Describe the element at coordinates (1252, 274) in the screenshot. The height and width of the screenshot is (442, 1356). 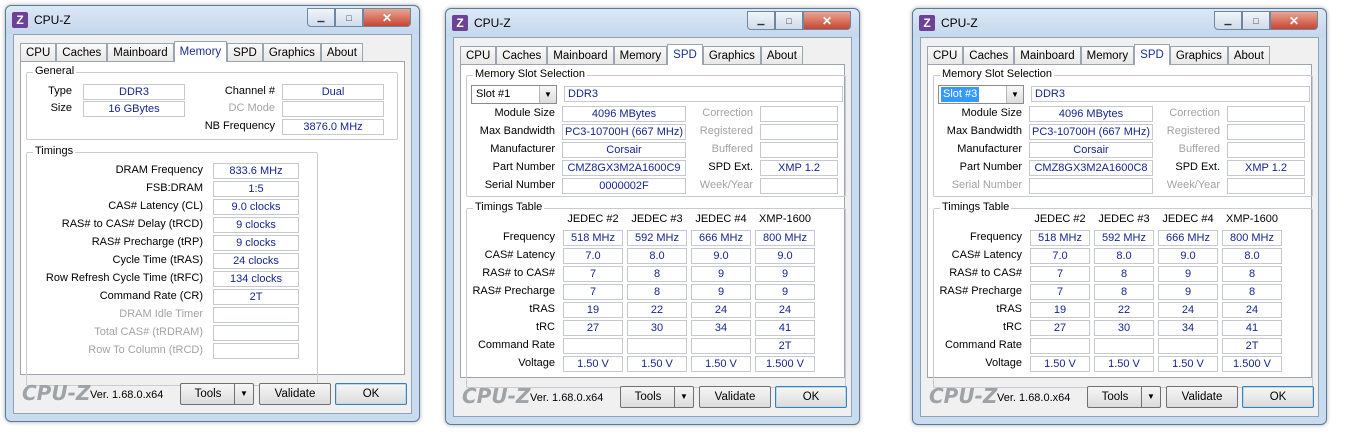
I see `timings-cell: 8` at that location.